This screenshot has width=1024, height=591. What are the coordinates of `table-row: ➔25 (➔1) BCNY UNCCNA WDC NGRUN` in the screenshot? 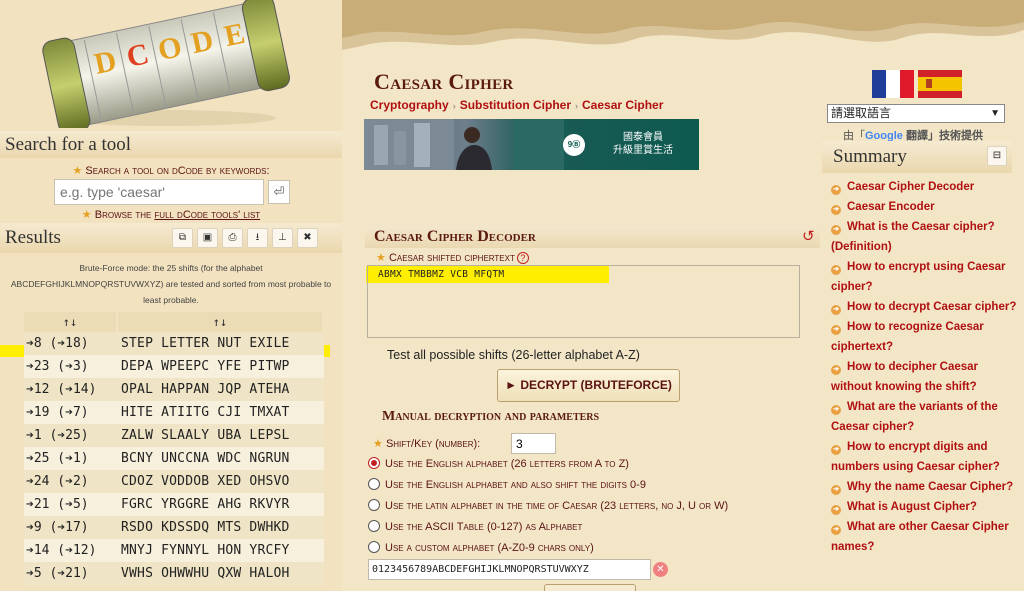 It's located at (174, 458).